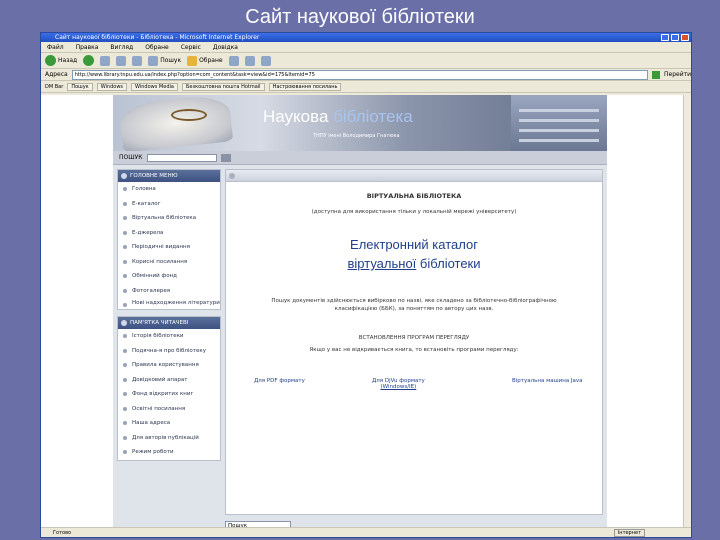 This screenshot has width=720, height=540. Describe the element at coordinates (121, 47) in the screenshot. I see `menu-view: Вигляд` at that location.